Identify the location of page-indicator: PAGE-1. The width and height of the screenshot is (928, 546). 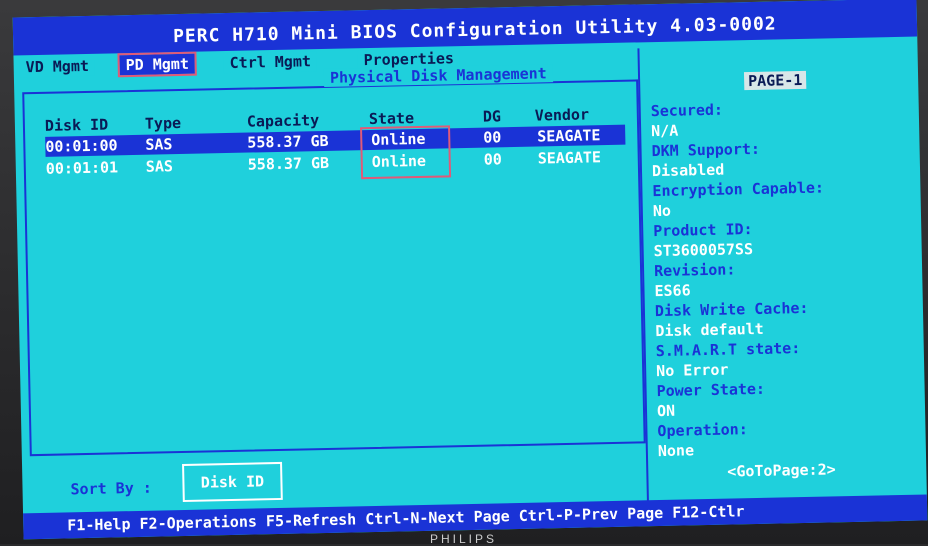
(775, 80).